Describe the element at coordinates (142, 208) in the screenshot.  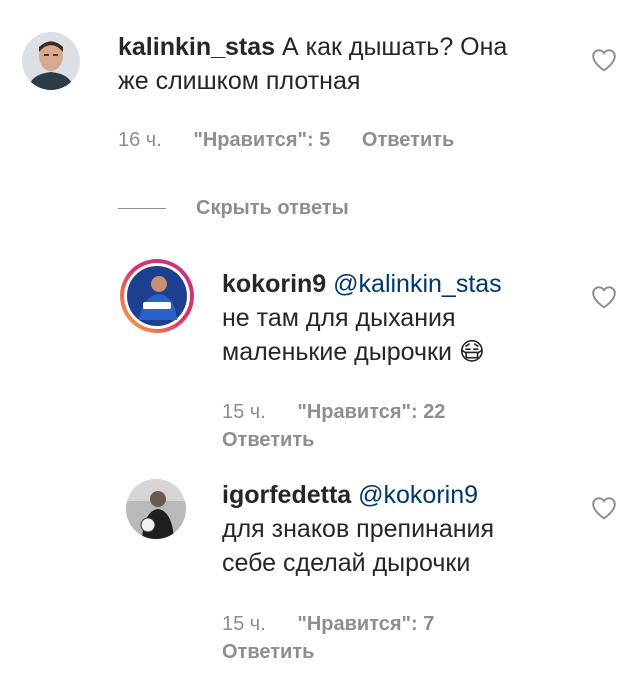
I see `hide-replies-divider` at that location.